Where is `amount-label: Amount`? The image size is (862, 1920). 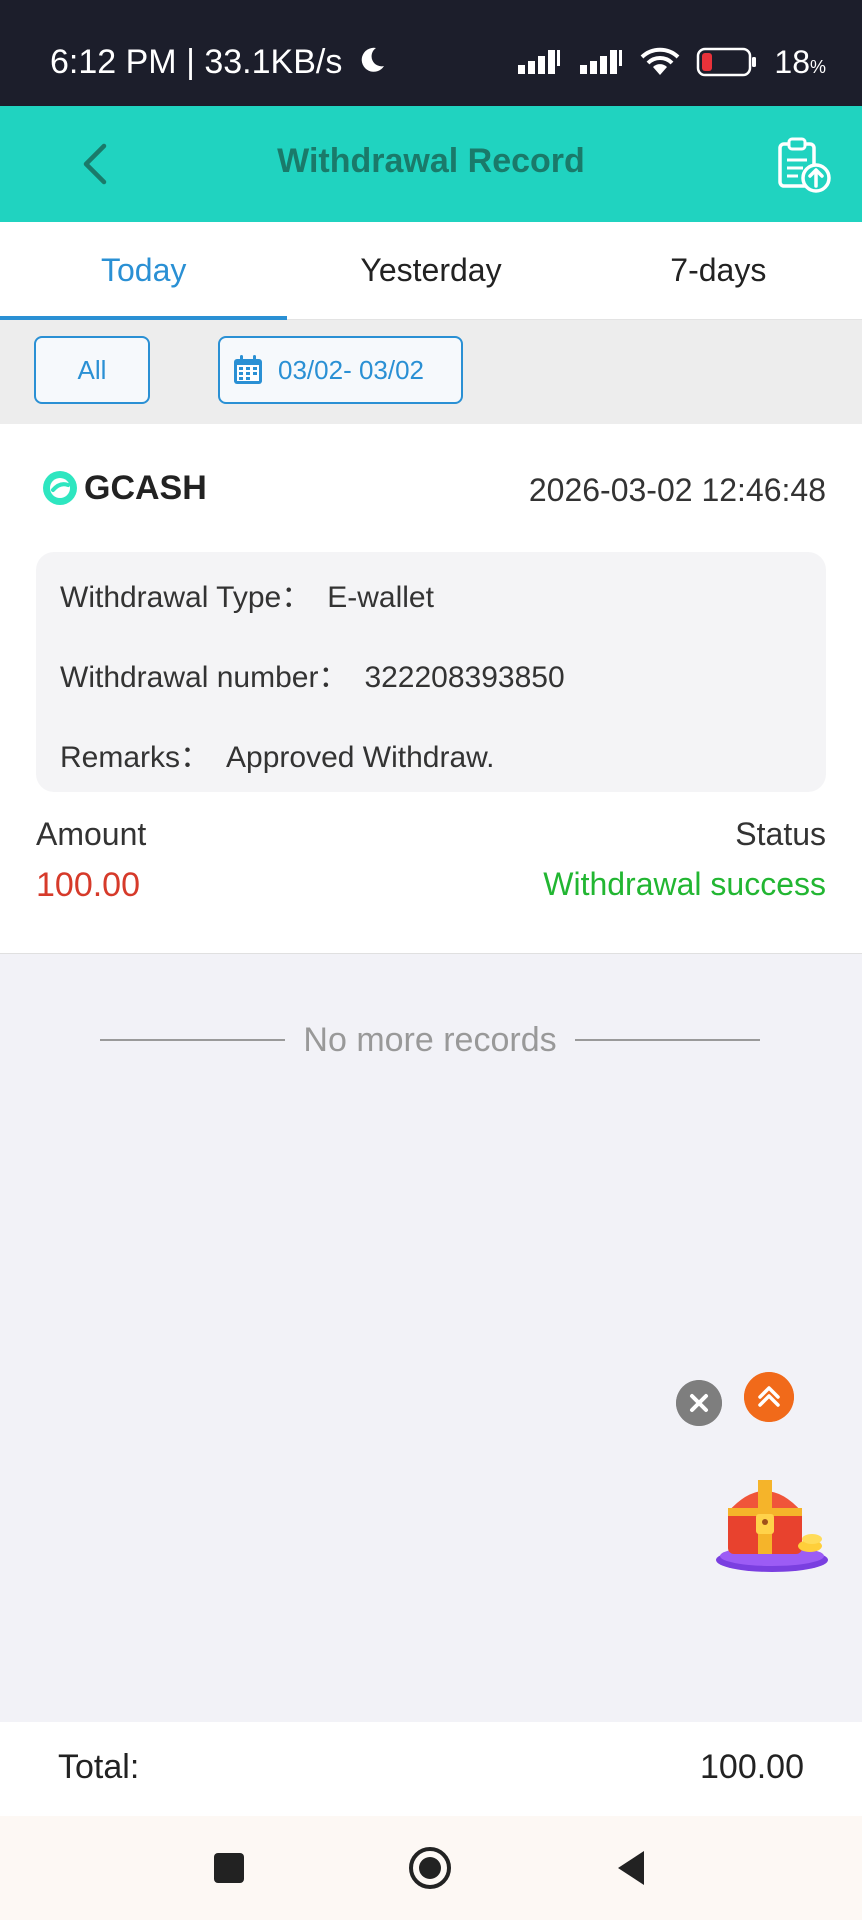
amount-label: Amount is located at coordinates (91, 834).